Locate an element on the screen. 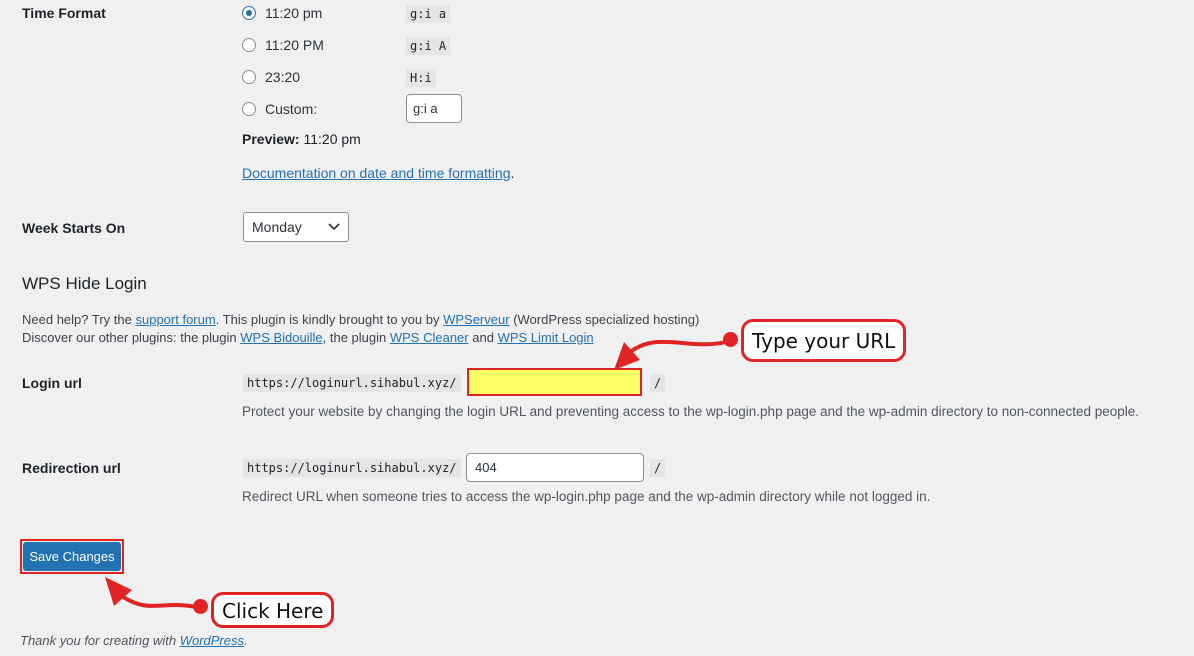  wordpress-link: WordPress is located at coordinates (212, 640).